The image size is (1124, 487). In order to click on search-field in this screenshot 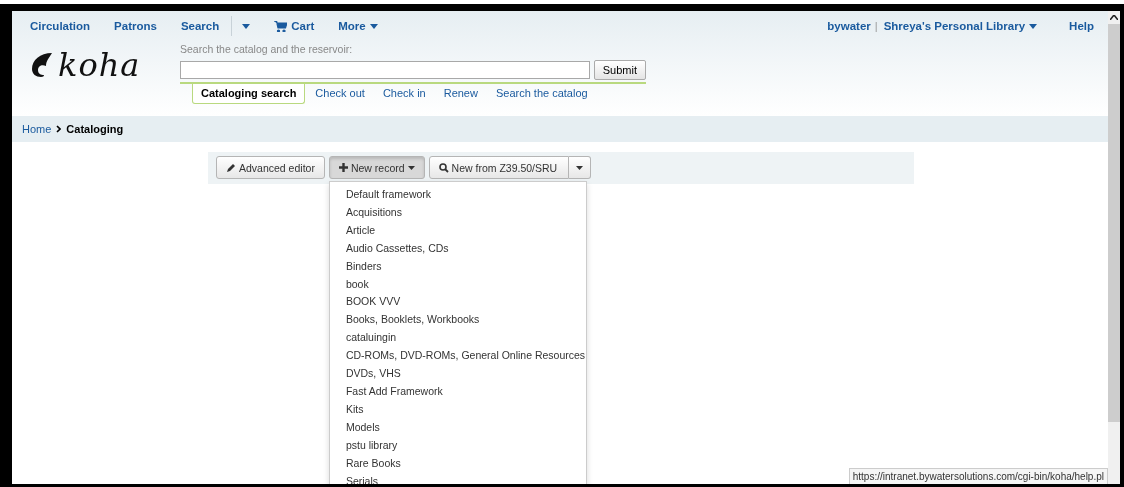, I will do `click(385, 70)`.